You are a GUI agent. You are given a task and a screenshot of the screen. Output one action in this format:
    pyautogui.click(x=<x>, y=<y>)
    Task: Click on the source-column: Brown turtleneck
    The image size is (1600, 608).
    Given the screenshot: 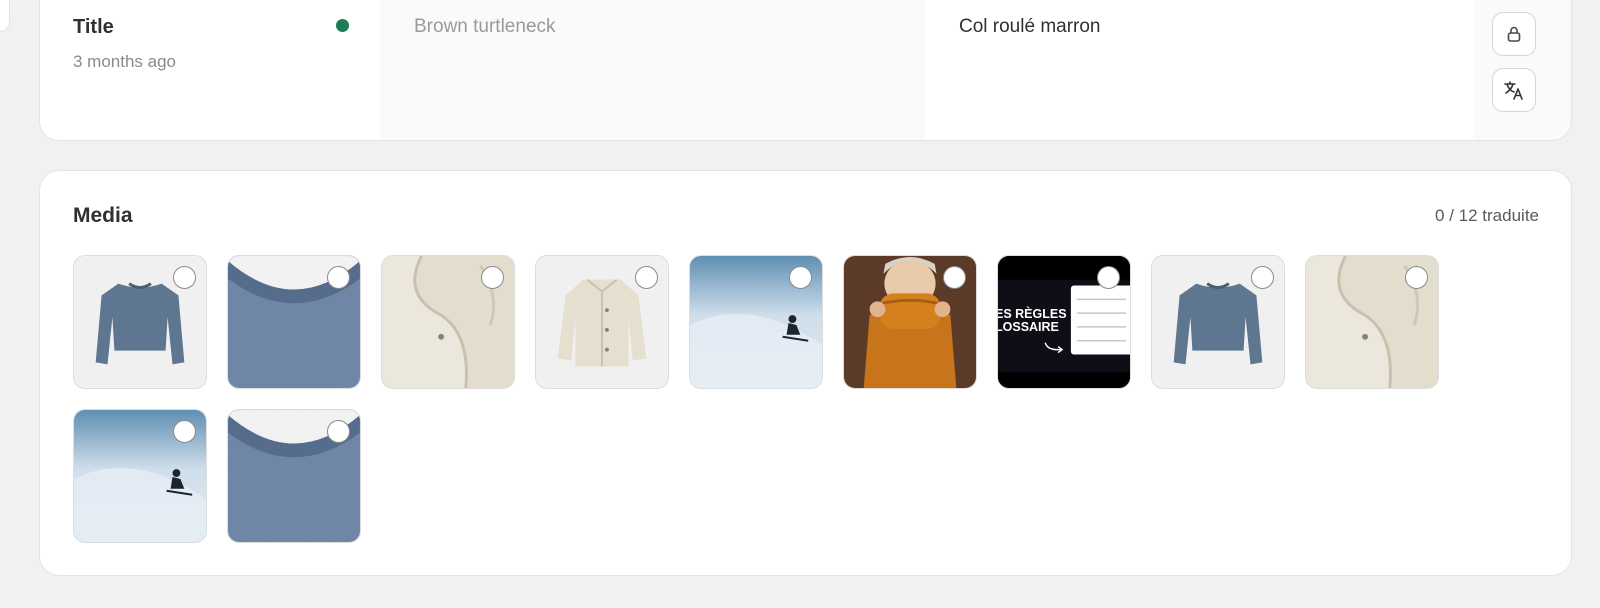 What is the action you would take?
    pyautogui.click(x=652, y=70)
    